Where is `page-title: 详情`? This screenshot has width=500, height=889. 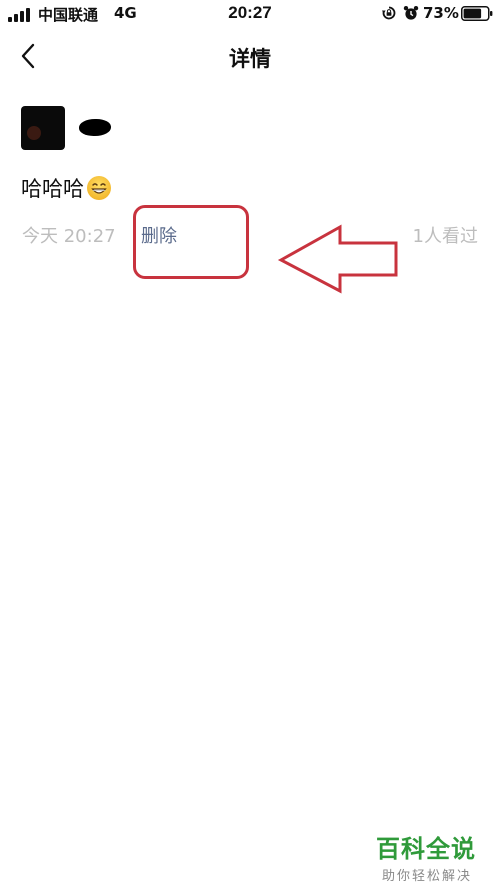 page-title: 详情 is located at coordinates (250, 59).